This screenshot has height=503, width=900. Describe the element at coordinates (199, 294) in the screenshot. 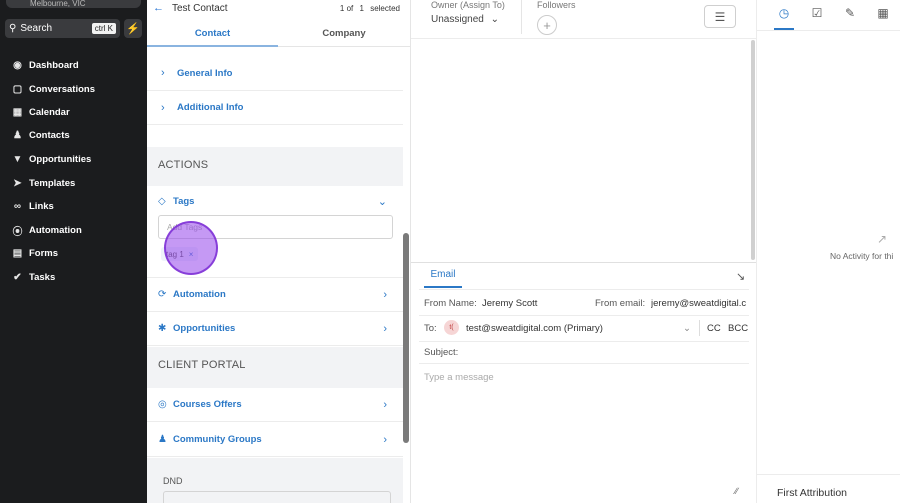

I see `action-label: Automation` at that location.